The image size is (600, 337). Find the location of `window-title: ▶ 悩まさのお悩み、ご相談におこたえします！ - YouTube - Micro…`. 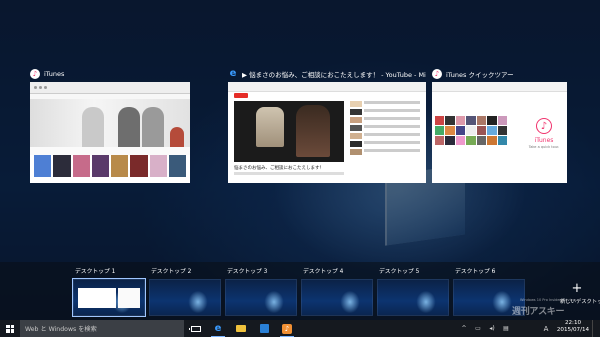

window-title: ▶ 悩まさのお悩み、ご相談におこたえします！ - YouTube - Micro… is located at coordinates (334, 75).